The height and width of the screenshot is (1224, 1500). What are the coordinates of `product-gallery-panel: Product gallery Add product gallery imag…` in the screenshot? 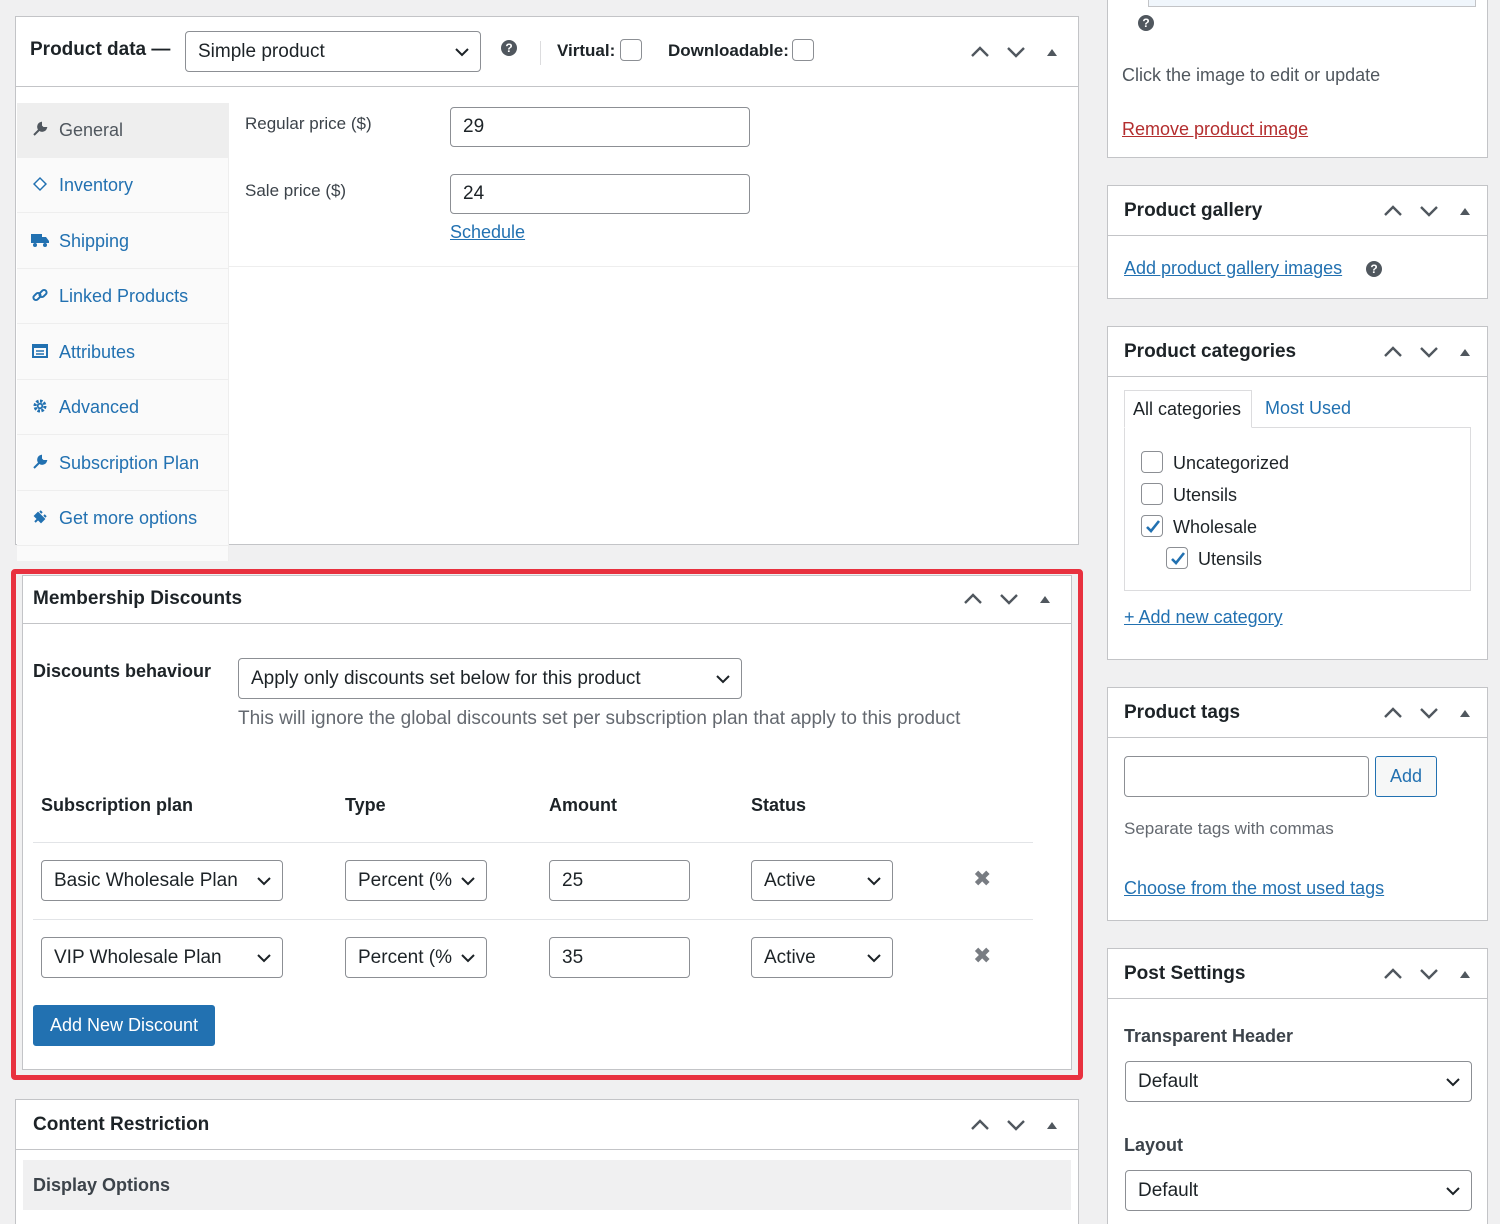 It's located at (1297, 242).